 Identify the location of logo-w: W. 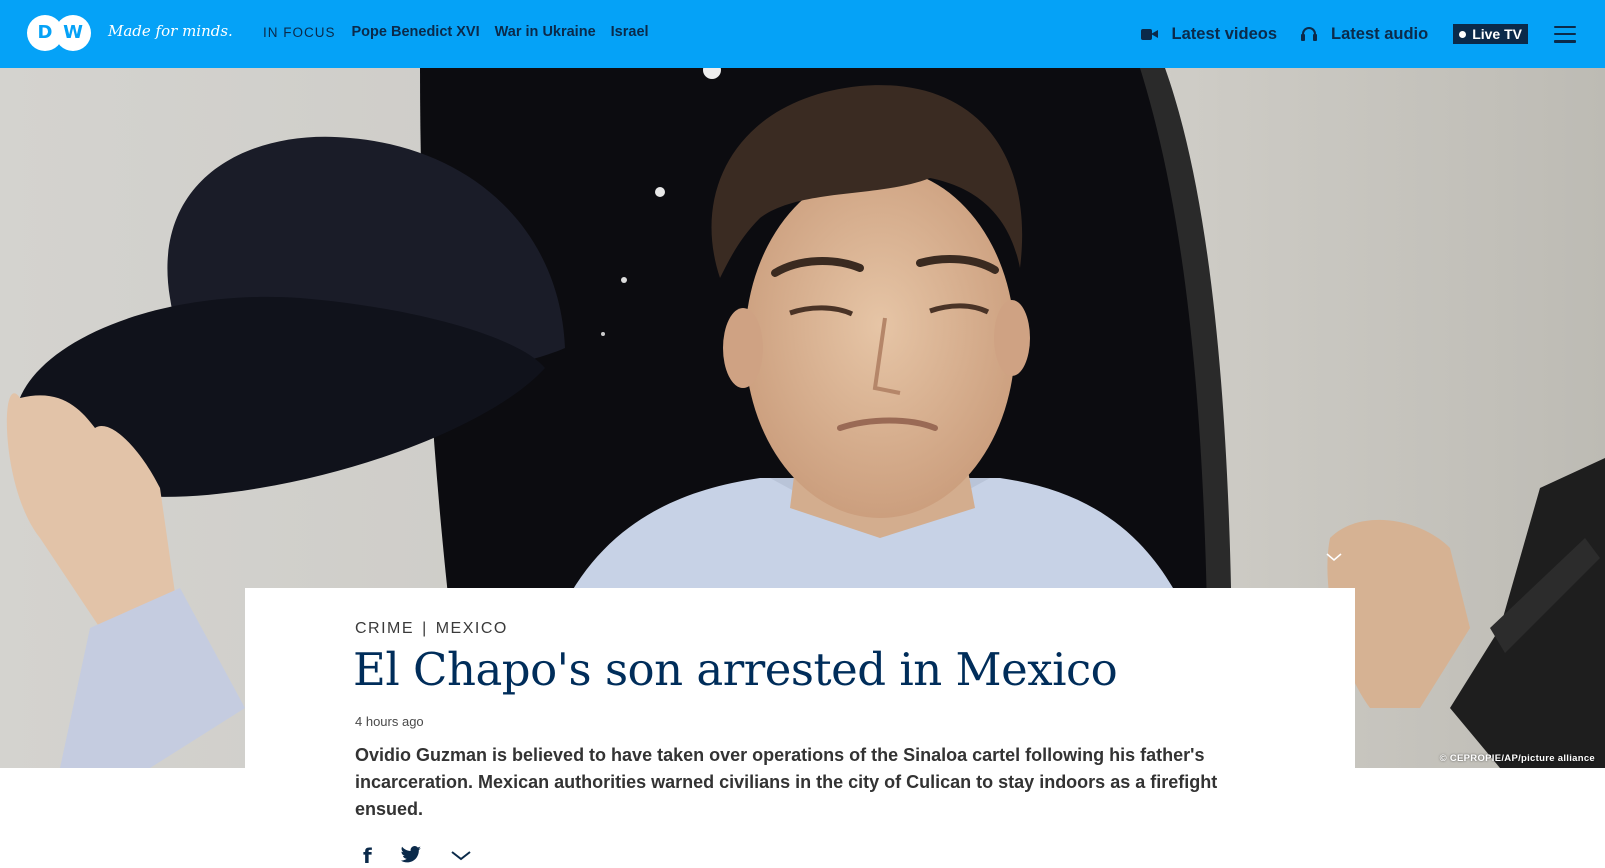
(73, 33).